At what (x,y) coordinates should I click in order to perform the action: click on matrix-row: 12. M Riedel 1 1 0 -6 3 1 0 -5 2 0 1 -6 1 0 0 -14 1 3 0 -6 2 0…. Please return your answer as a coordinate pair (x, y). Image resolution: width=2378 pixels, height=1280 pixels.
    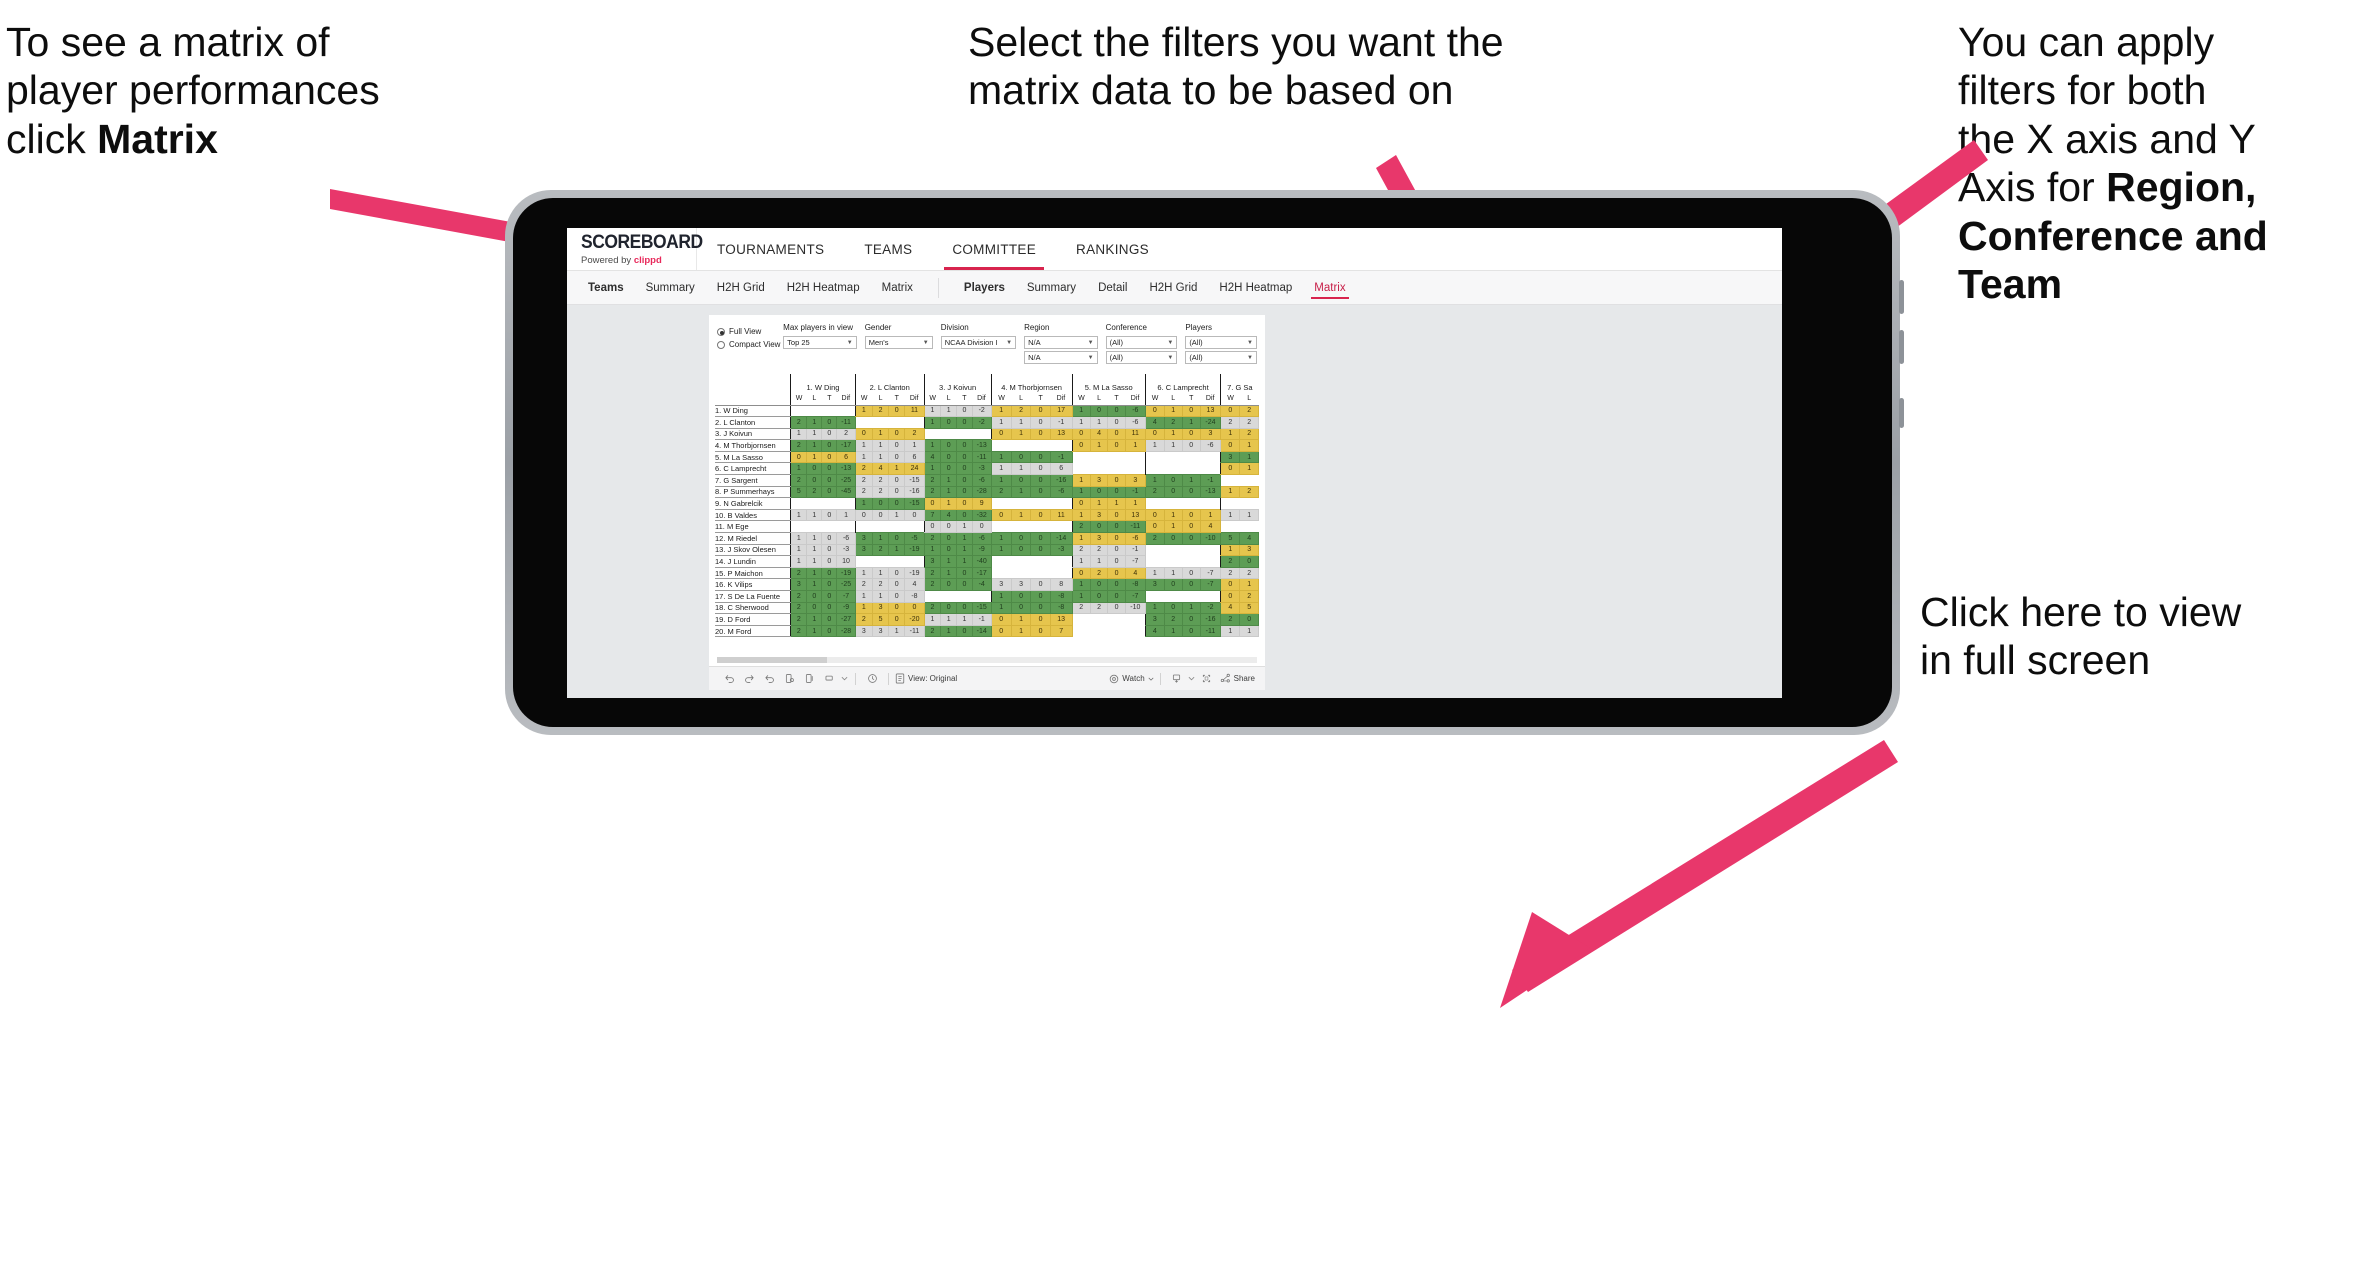
    Looking at the image, I should click on (987, 538).